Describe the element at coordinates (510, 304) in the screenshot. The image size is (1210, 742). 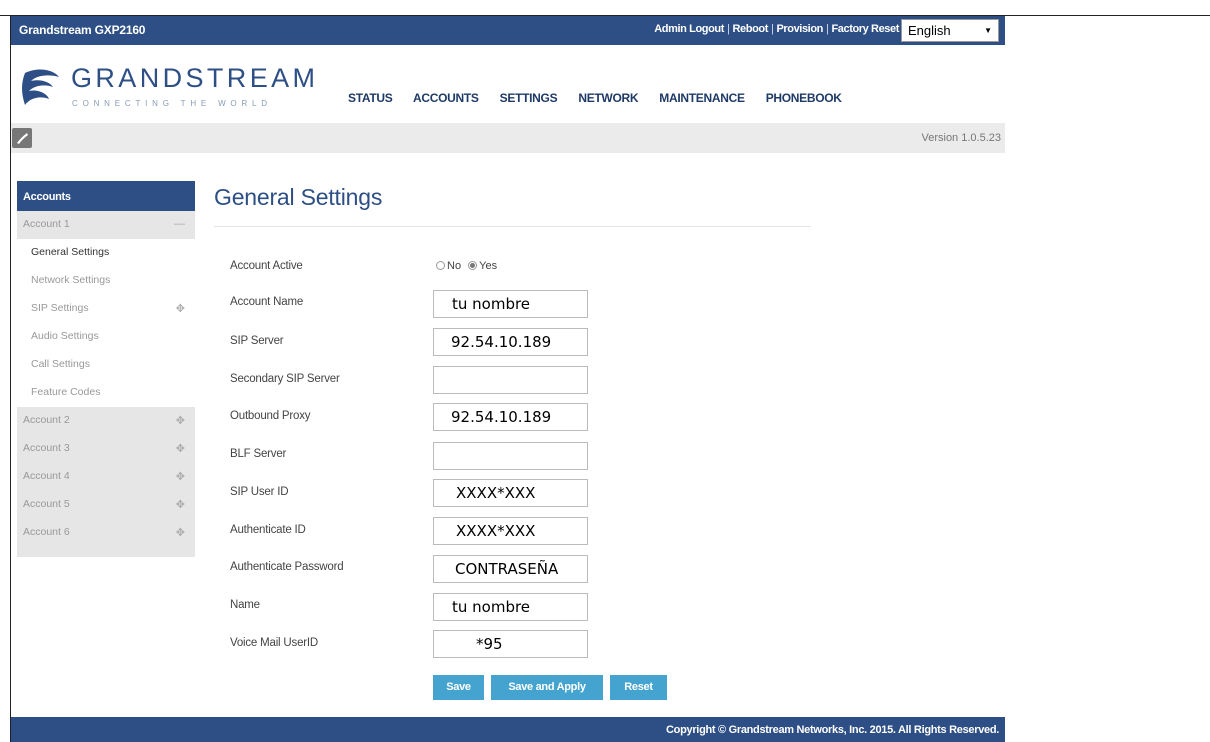
I see `account-name-input: tu nombre` at that location.